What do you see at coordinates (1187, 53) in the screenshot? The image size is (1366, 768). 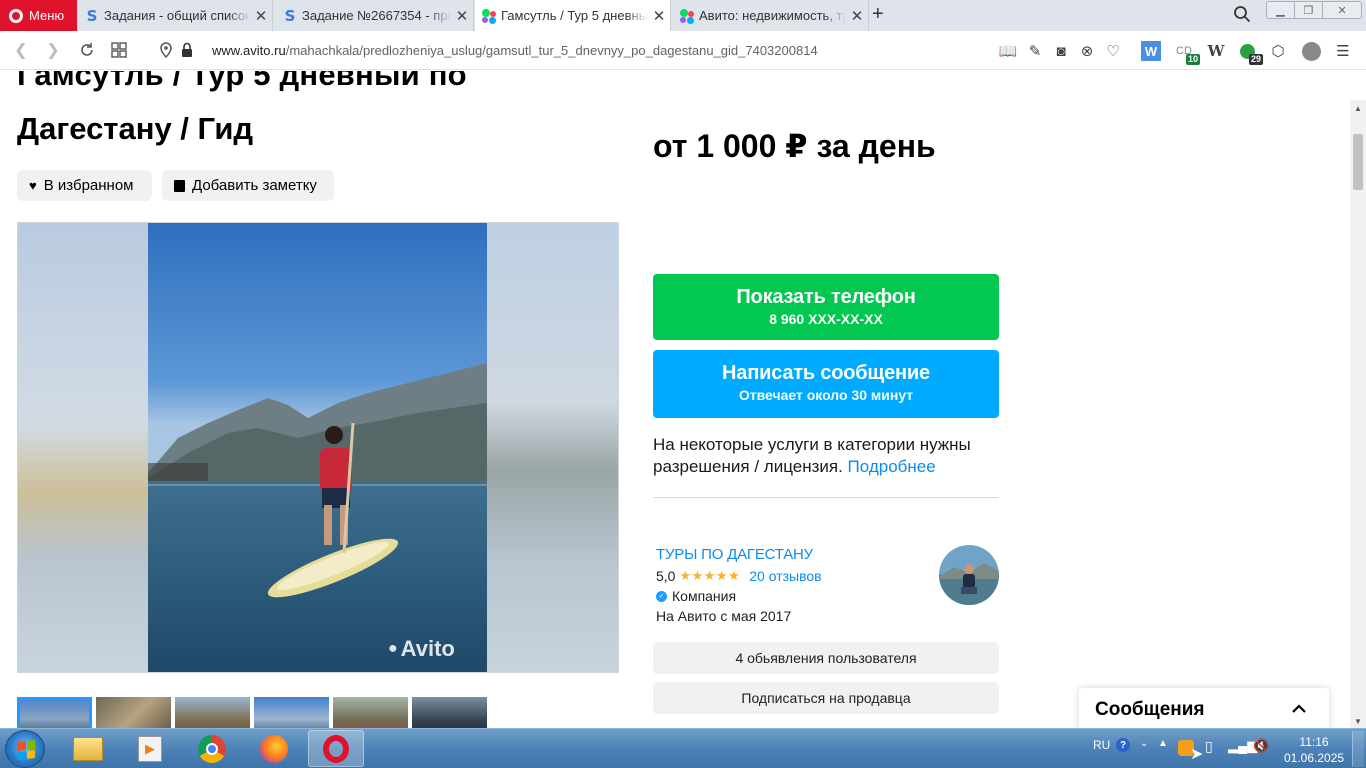 I see `cd-extension-icon: CD 10` at bounding box center [1187, 53].